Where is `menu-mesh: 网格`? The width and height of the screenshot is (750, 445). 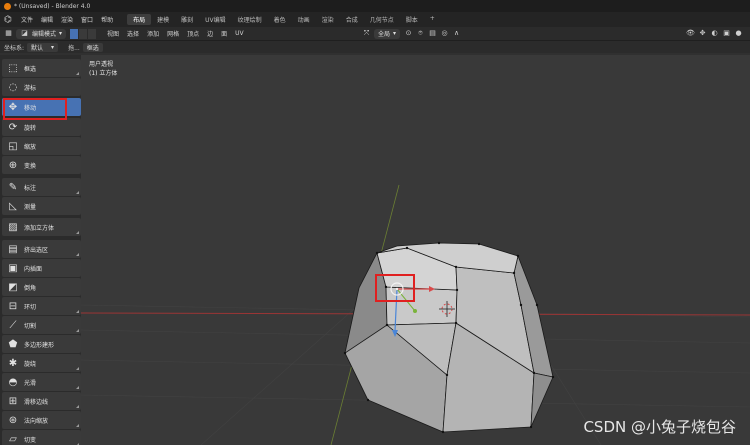
menu-mesh: 网格 is located at coordinates (173, 33).